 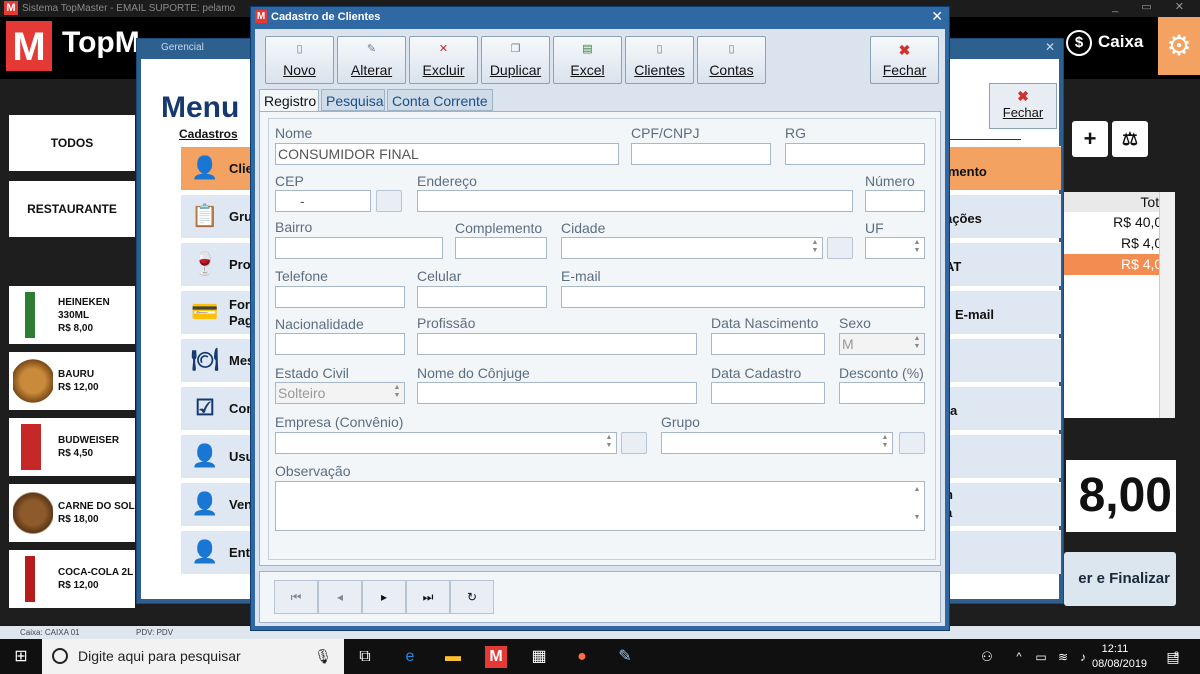 I want to click on clientes-button: ▯ Clientes, so click(x=659, y=60).